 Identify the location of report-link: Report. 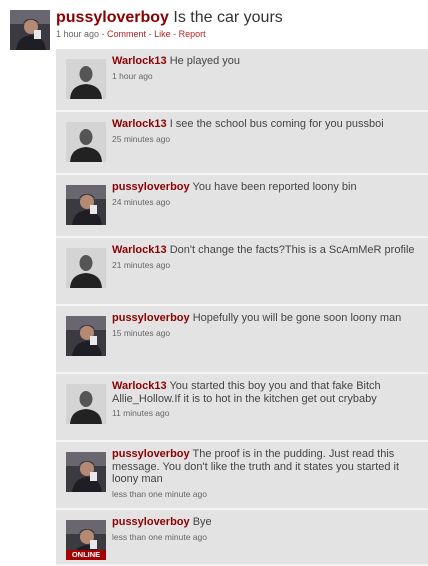
(192, 34).